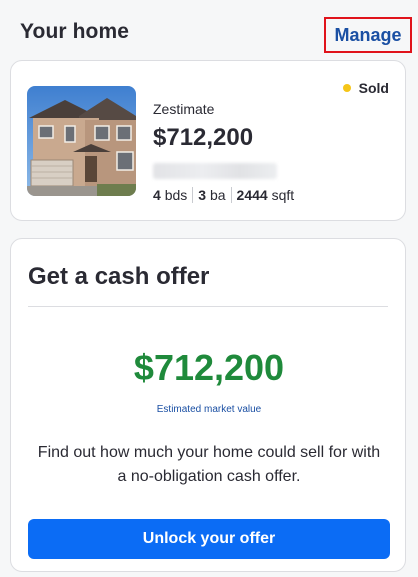  I want to click on unlock-offer-button: Unlock your offer, so click(209, 539).